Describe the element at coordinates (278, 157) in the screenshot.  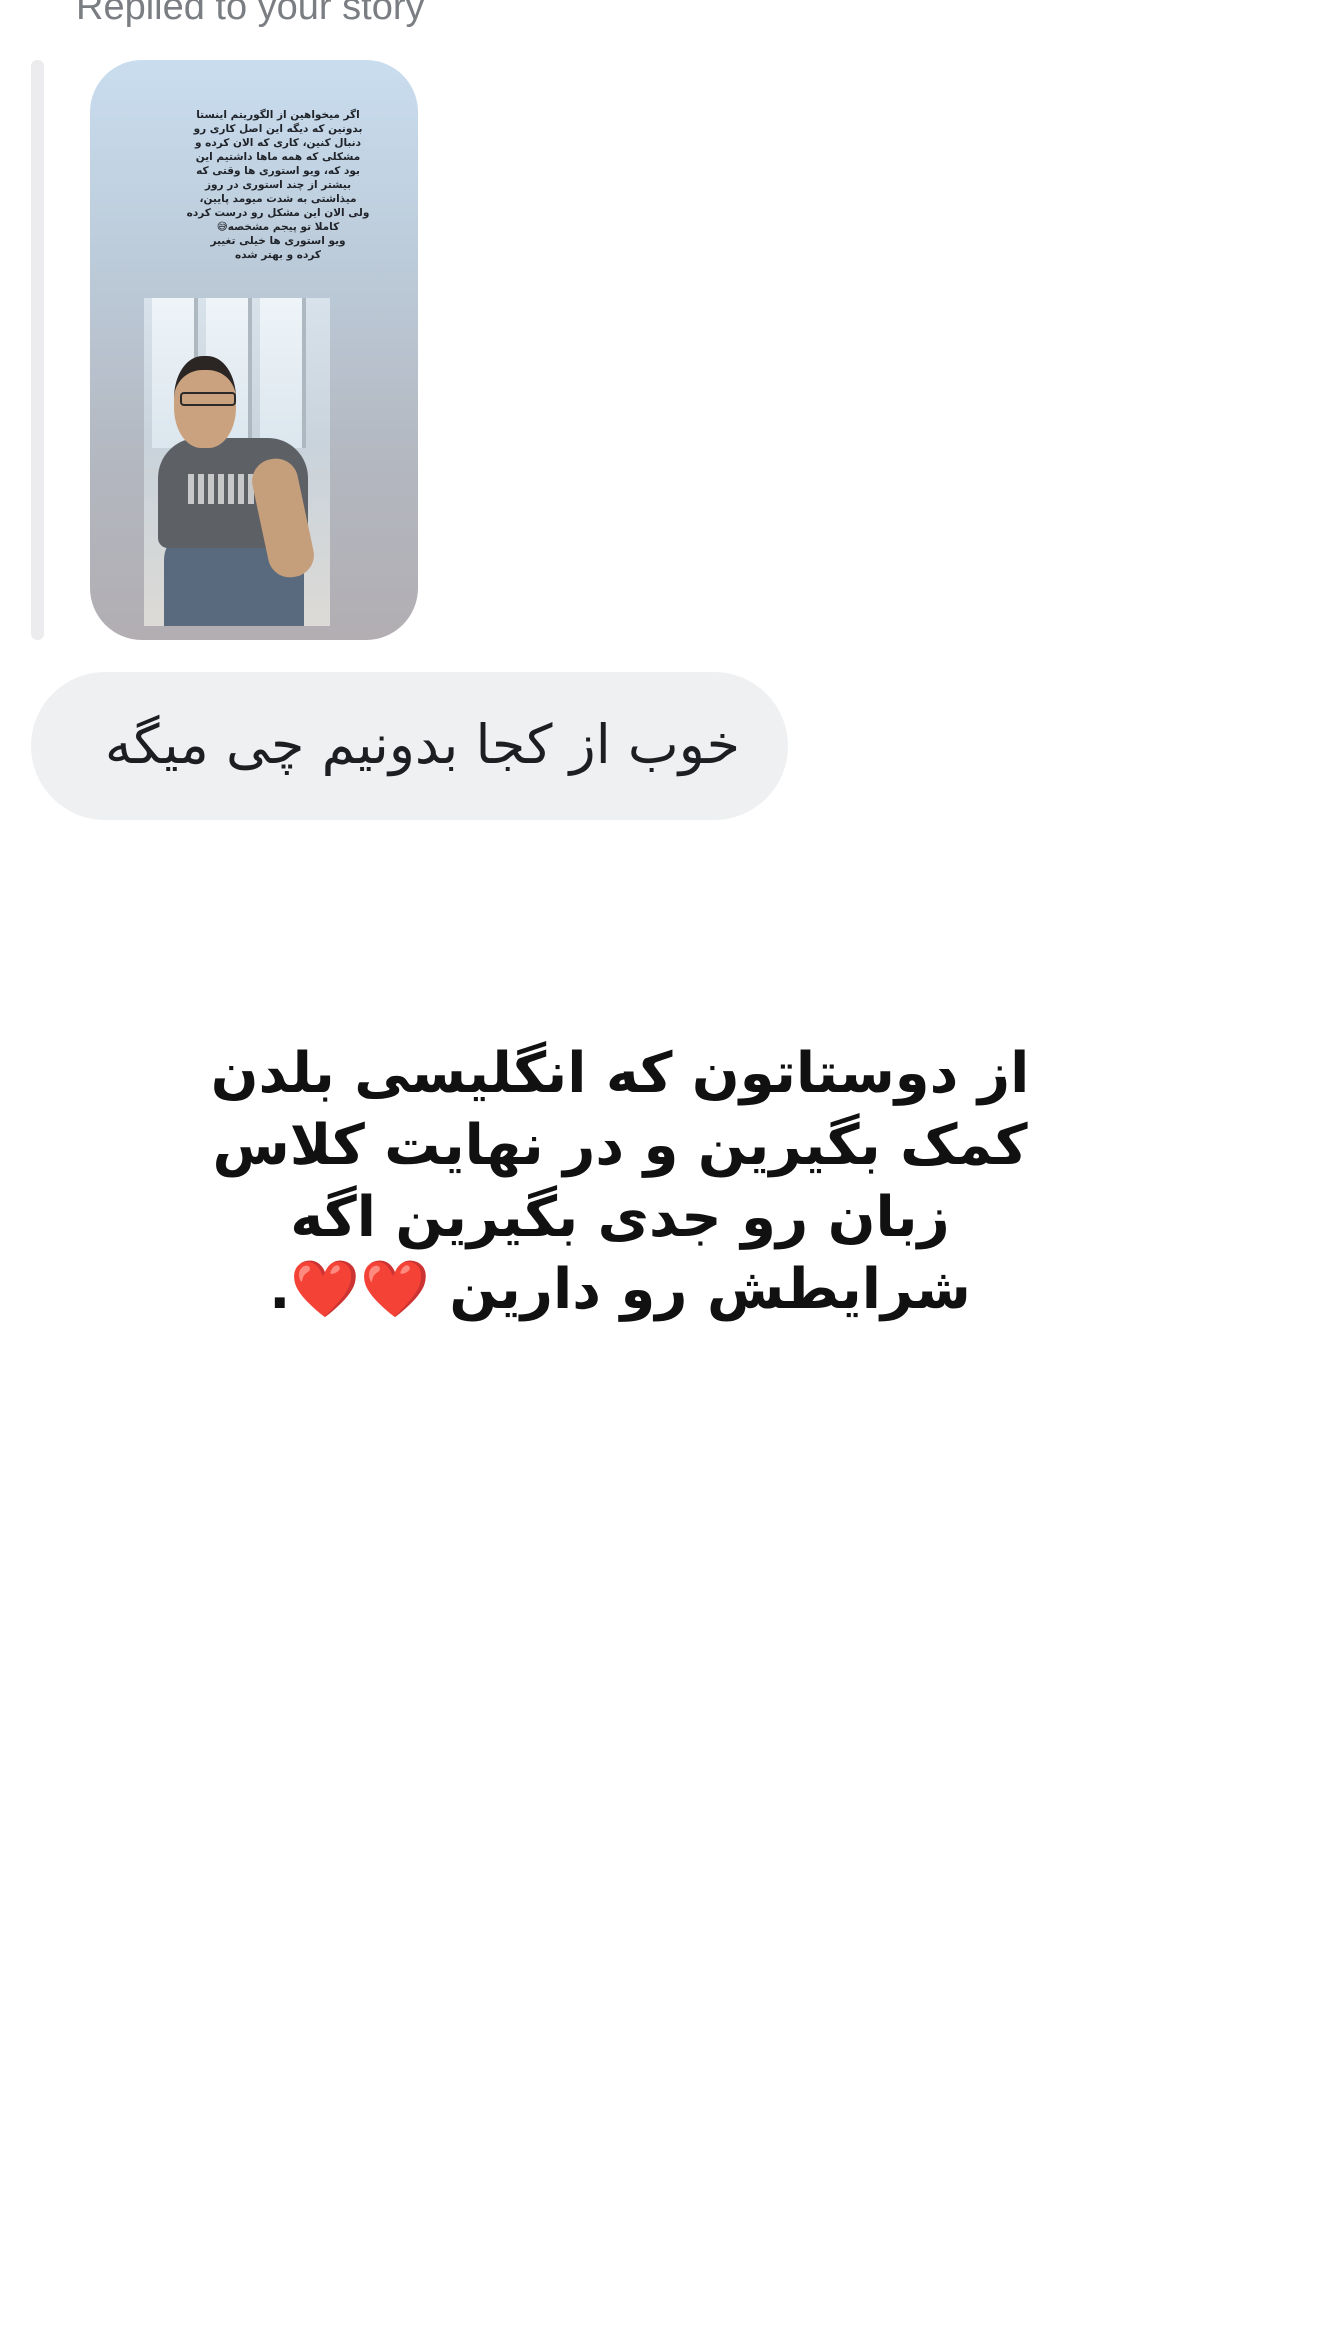
I see `story-caption-line: مشکلی که همه ماها داشتیم این` at that location.